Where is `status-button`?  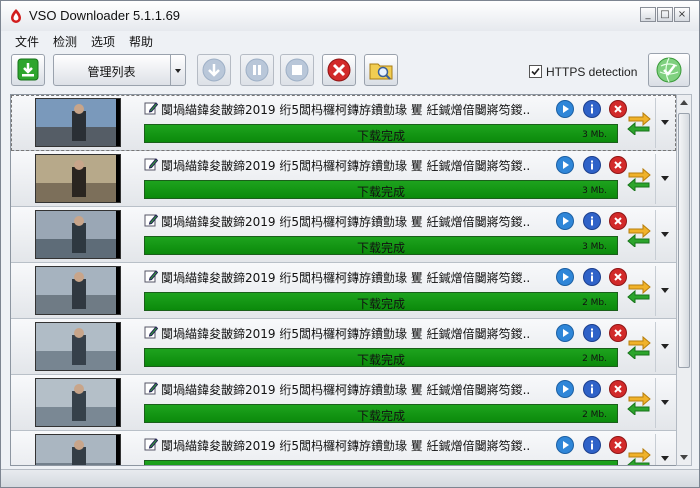 status-button is located at coordinates (669, 70).